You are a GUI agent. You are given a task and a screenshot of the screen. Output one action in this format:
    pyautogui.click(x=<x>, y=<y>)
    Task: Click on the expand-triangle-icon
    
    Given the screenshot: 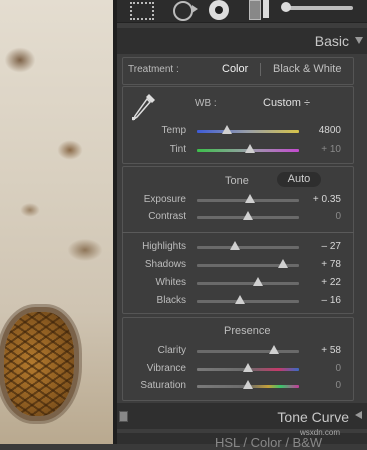 What is the action you would take?
    pyautogui.click(x=358, y=415)
    